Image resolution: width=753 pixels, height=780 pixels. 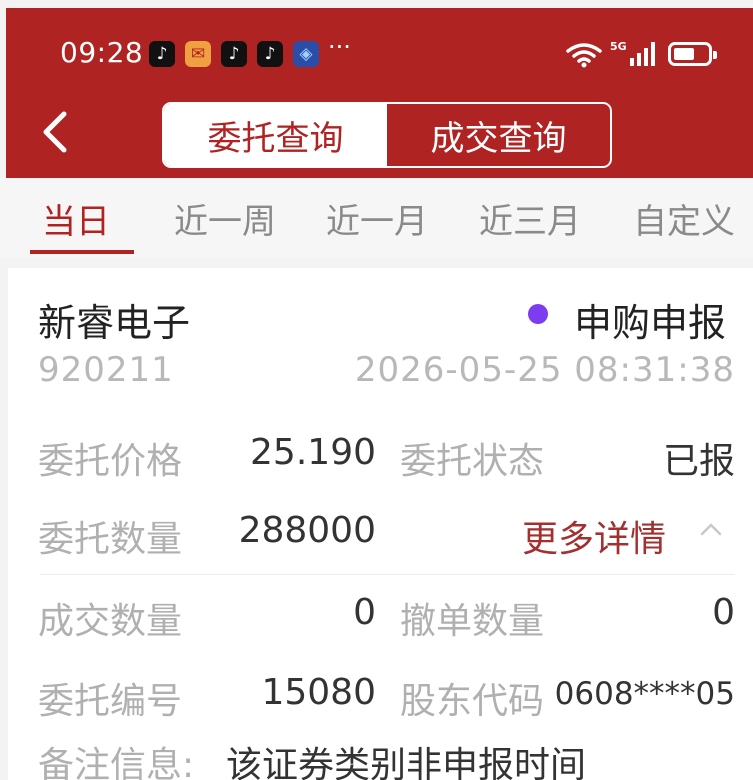 What do you see at coordinates (472, 461) in the screenshot?
I see `state-label: 委托状态` at bounding box center [472, 461].